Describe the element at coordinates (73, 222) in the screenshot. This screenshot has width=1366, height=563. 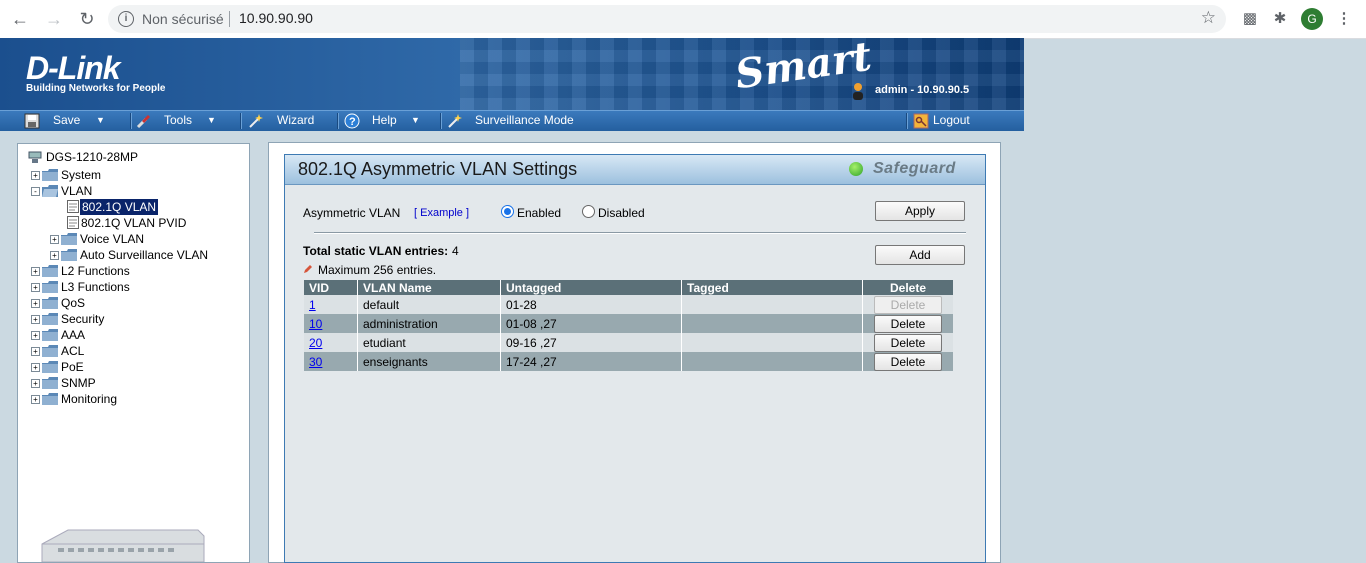
I see `document-icon` at that location.